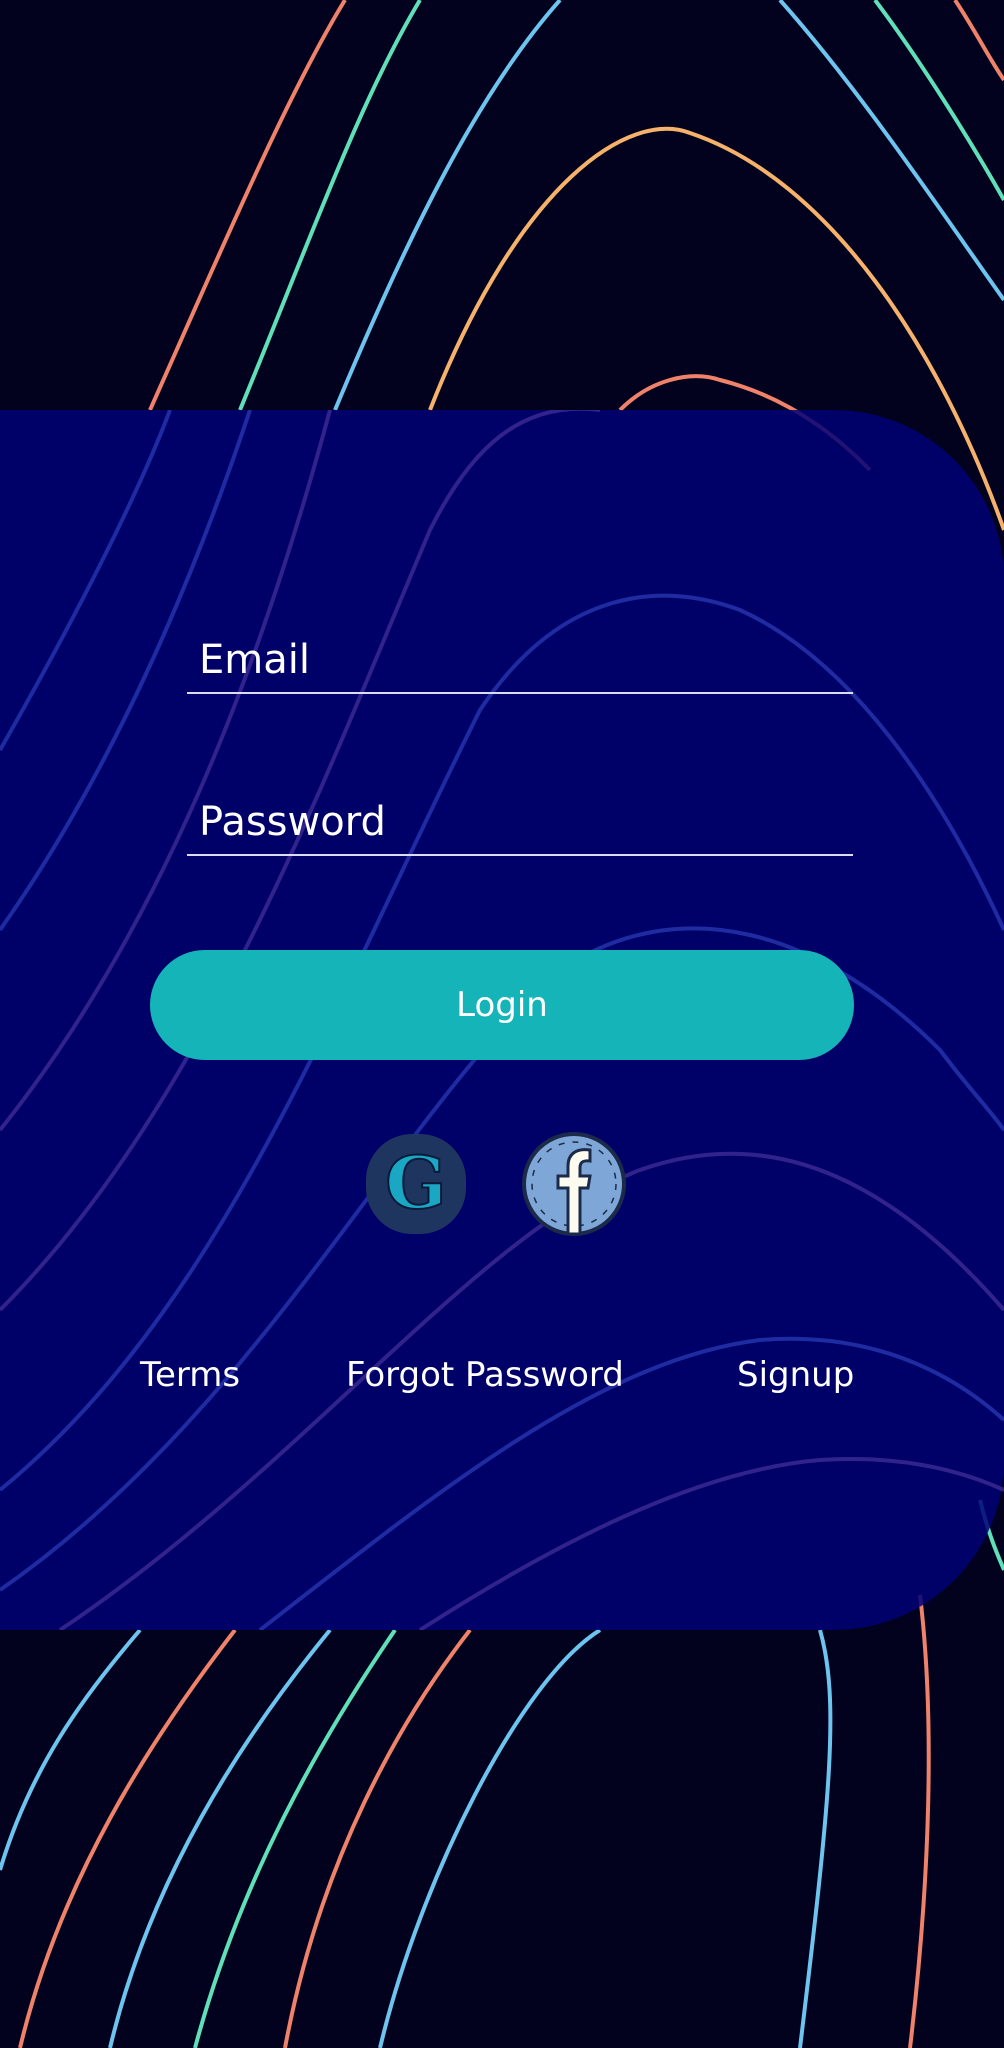 This screenshot has height=2048, width=1004. What do you see at coordinates (502, 1005) in the screenshot?
I see `login-button: Login` at bounding box center [502, 1005].